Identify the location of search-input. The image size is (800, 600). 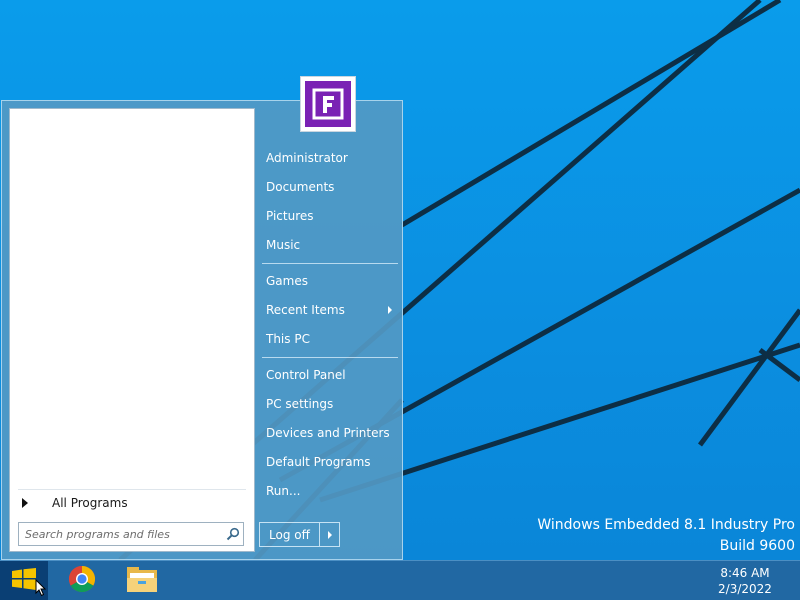
(121, 534).